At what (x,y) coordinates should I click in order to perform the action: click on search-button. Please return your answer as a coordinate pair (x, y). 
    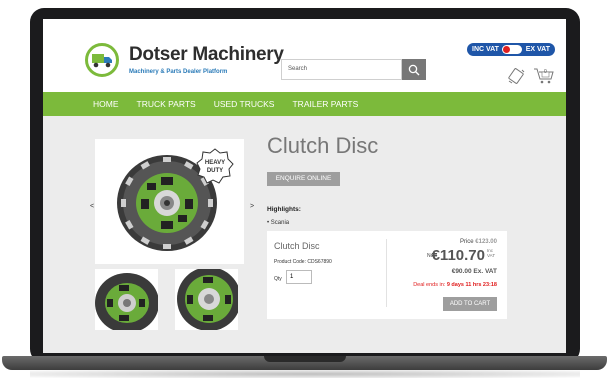
    Looking at the image, I should click on (414, 69).